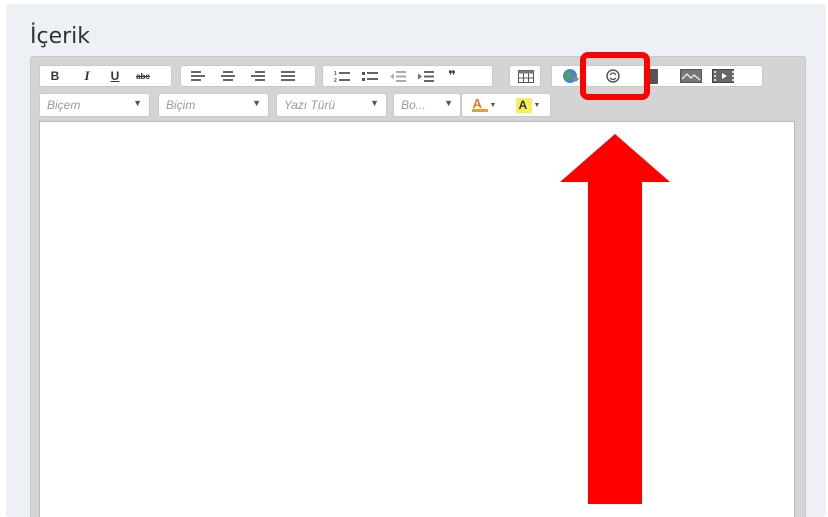 The width and height of the screenshot is (828, 517). I want to click on list-indent-group: 12 ❞, so click(407, 76).